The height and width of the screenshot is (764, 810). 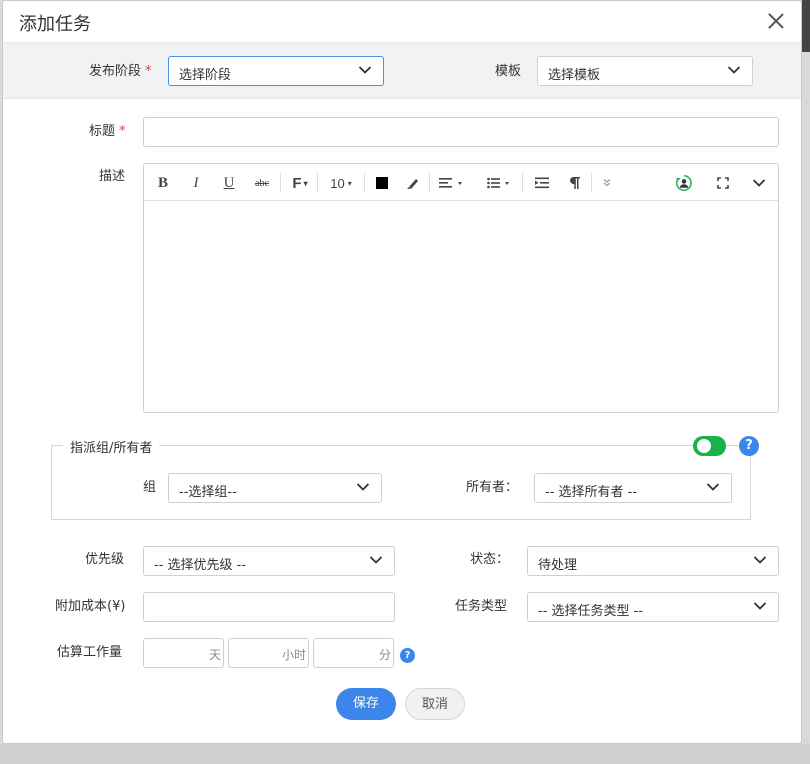 What do you see at coordinates (684, 183) in the screenshot?
I see `user-sync-icon` at bounding box center [684, 183].